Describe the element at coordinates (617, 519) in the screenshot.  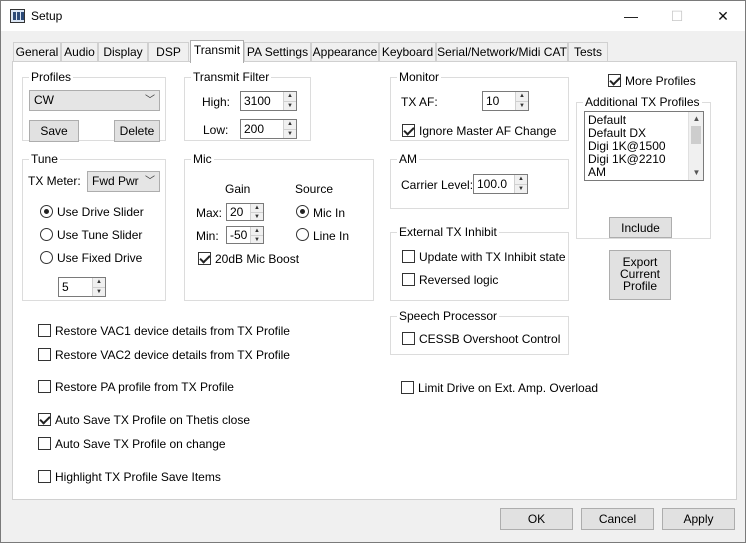
I see `cancel-button: Cancel` at that location.